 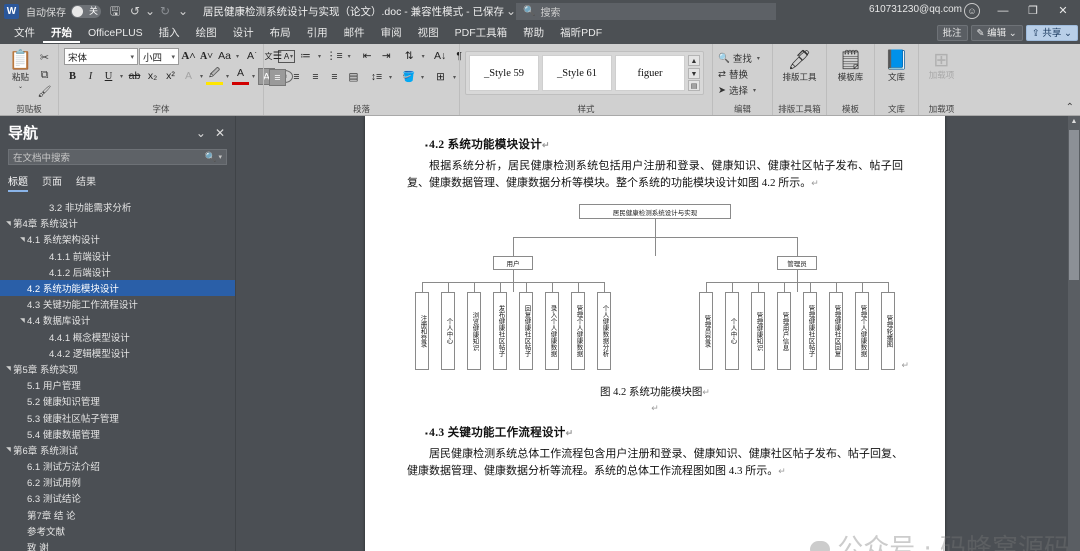 I want to click on nav-item: 4.4.1 概念模型设计, so click(x=117, y=337).